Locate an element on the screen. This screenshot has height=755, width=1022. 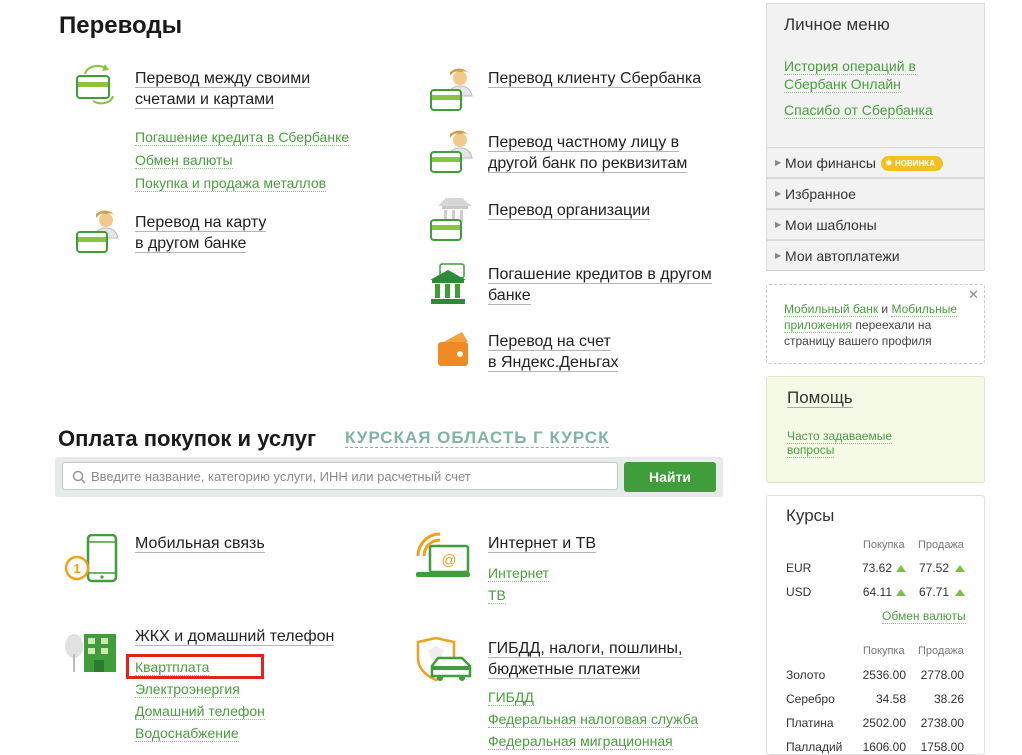
mobile-bank-link: Мобильный банк is located at coordinates (831, 309).